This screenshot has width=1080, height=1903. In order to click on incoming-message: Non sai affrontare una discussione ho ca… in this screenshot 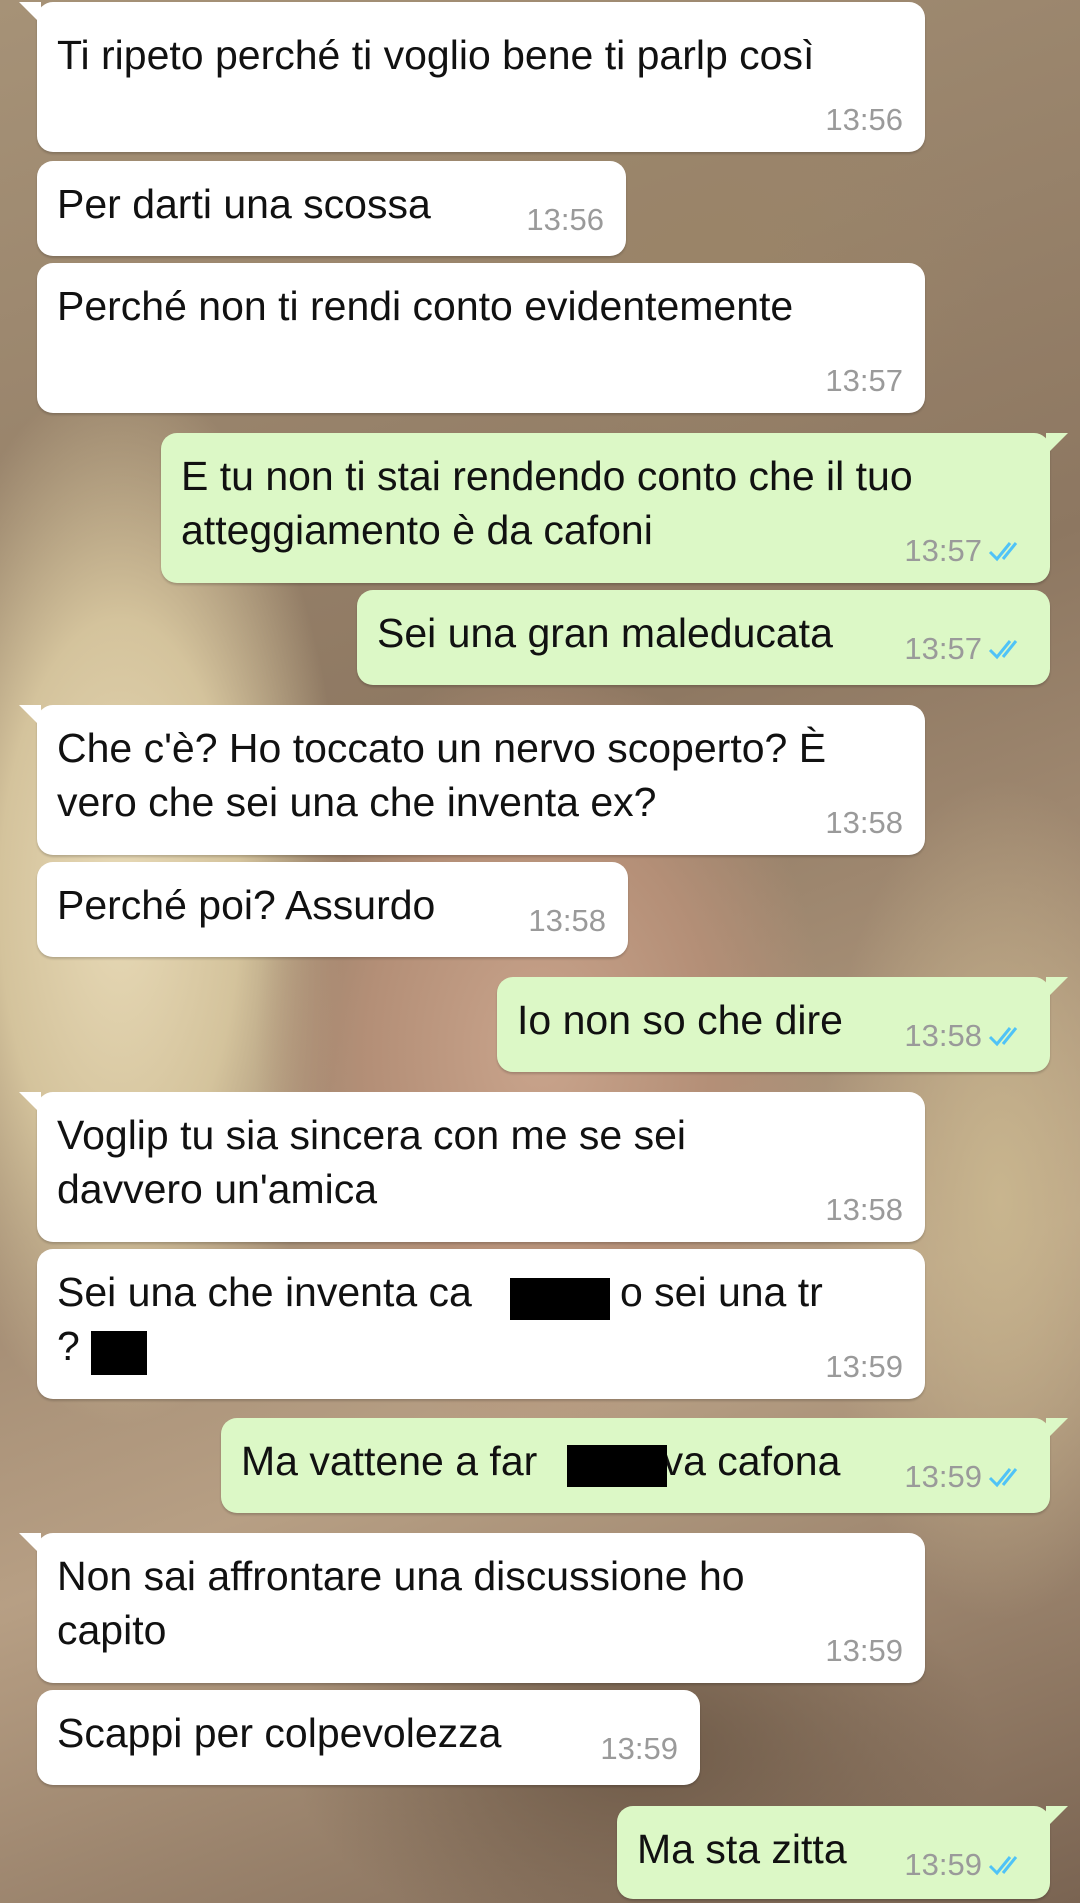, I will do `click(472, 1608)`.